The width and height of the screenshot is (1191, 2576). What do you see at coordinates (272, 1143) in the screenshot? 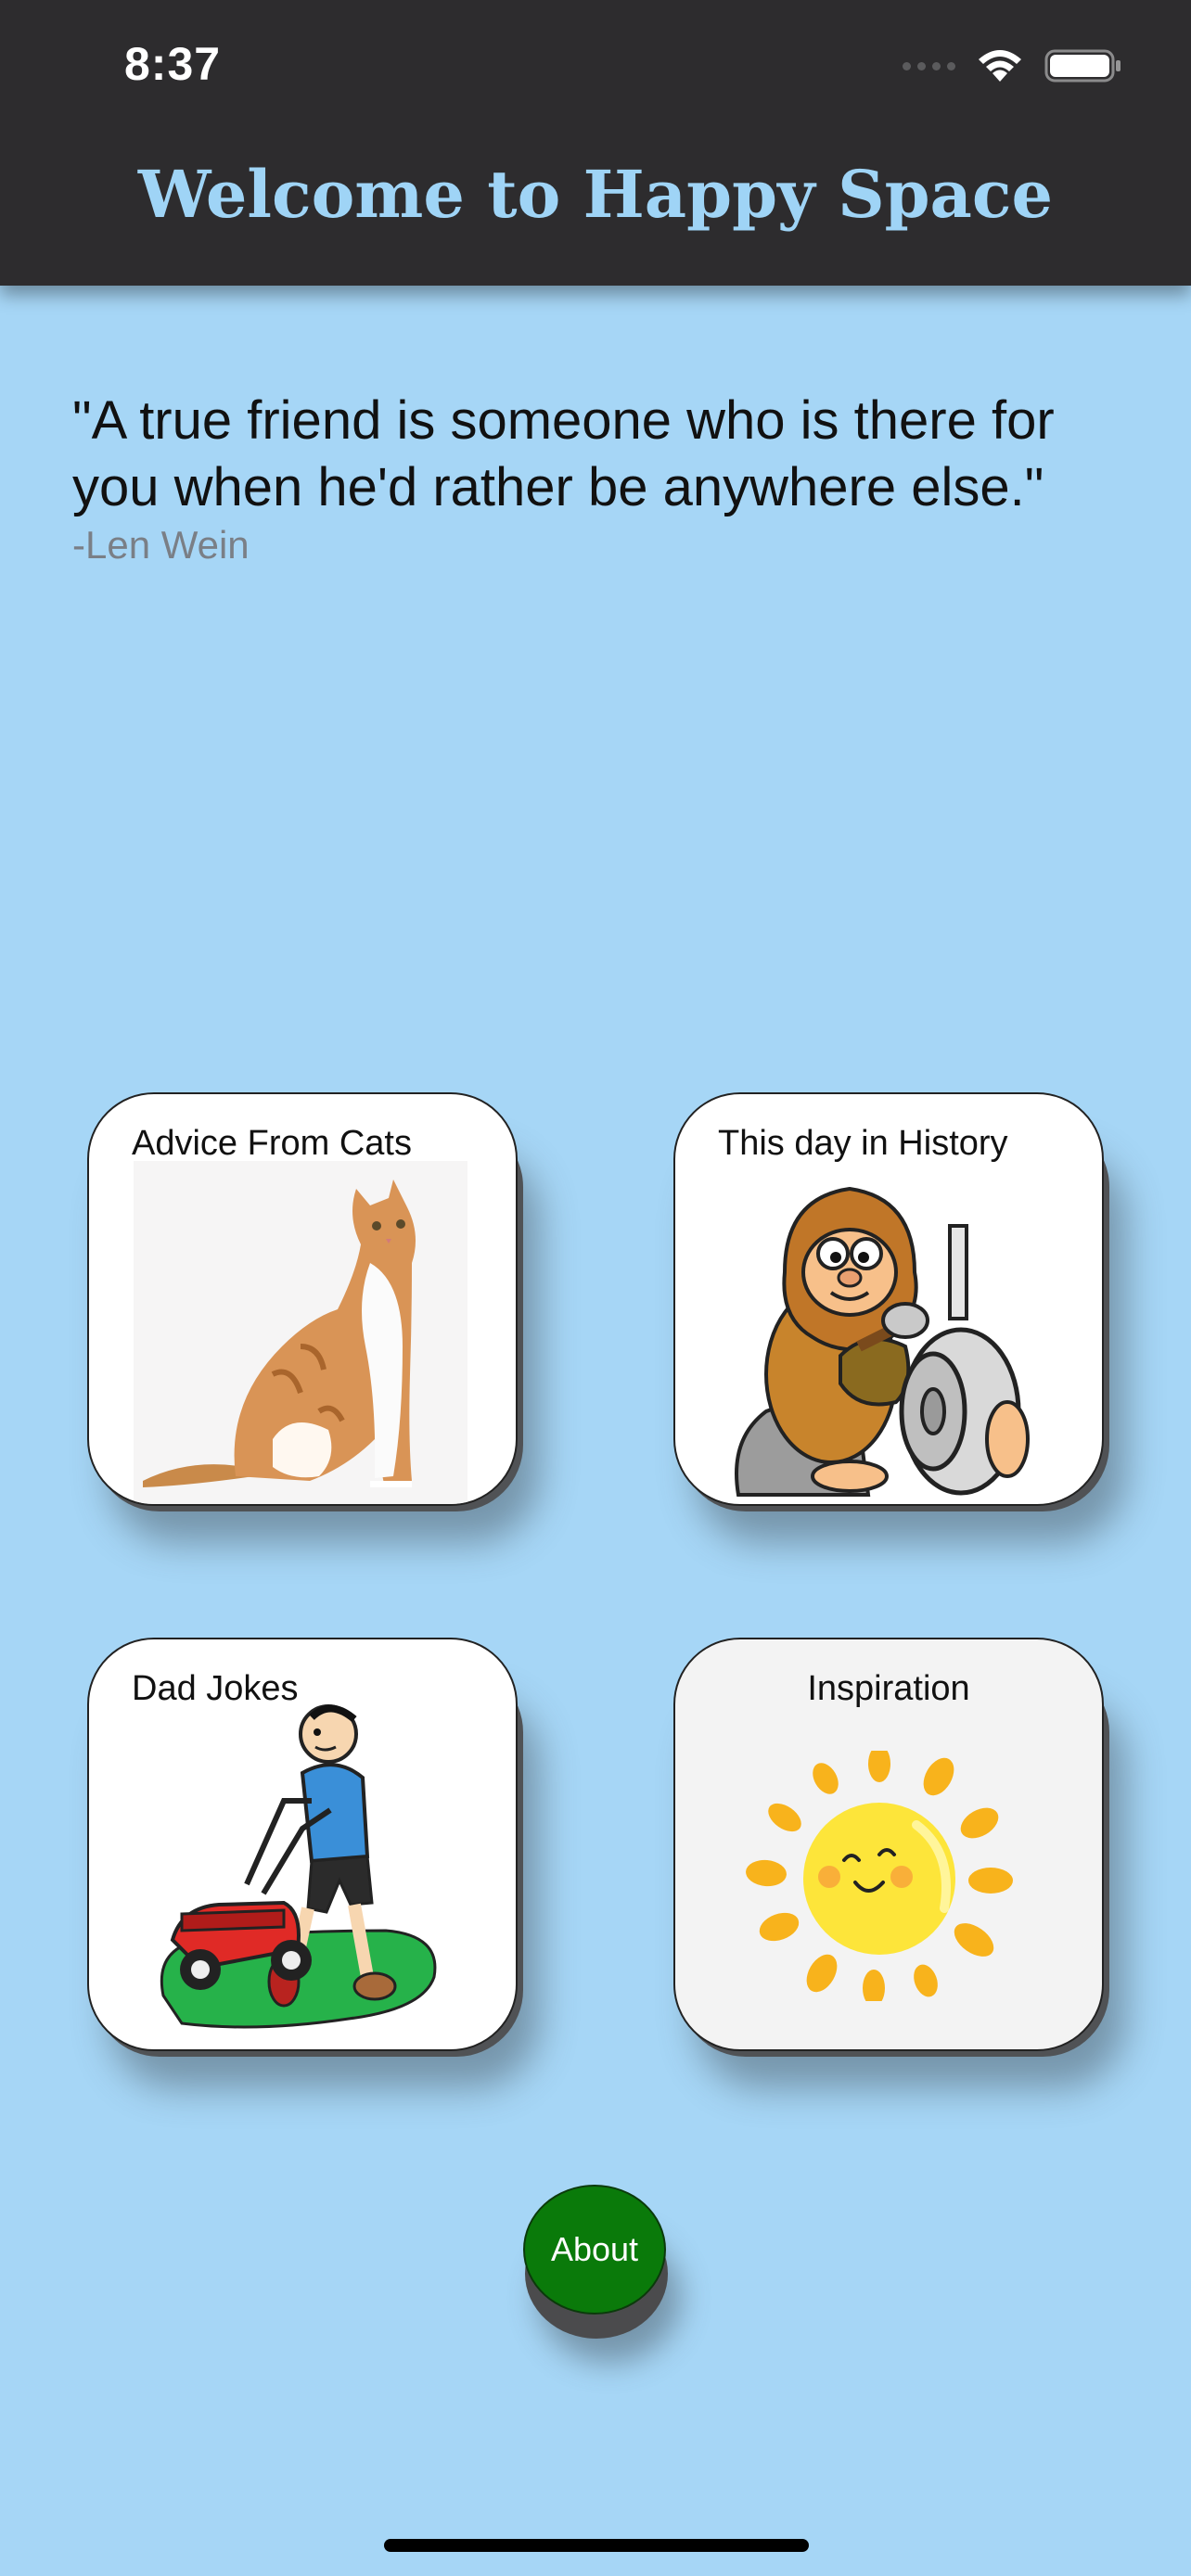
I see `tile-label: Advice From Cats` at bounding box center [272, 1143].